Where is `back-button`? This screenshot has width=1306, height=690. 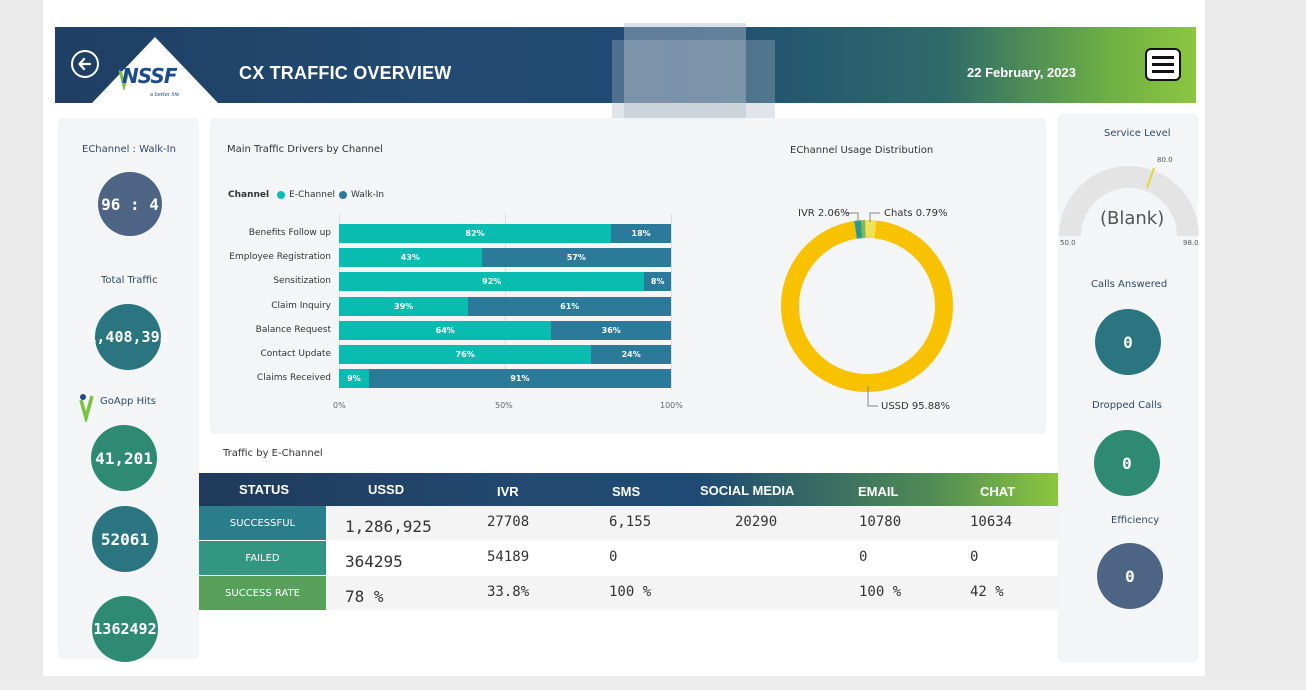 back-button is located at coordinates (85, 64).